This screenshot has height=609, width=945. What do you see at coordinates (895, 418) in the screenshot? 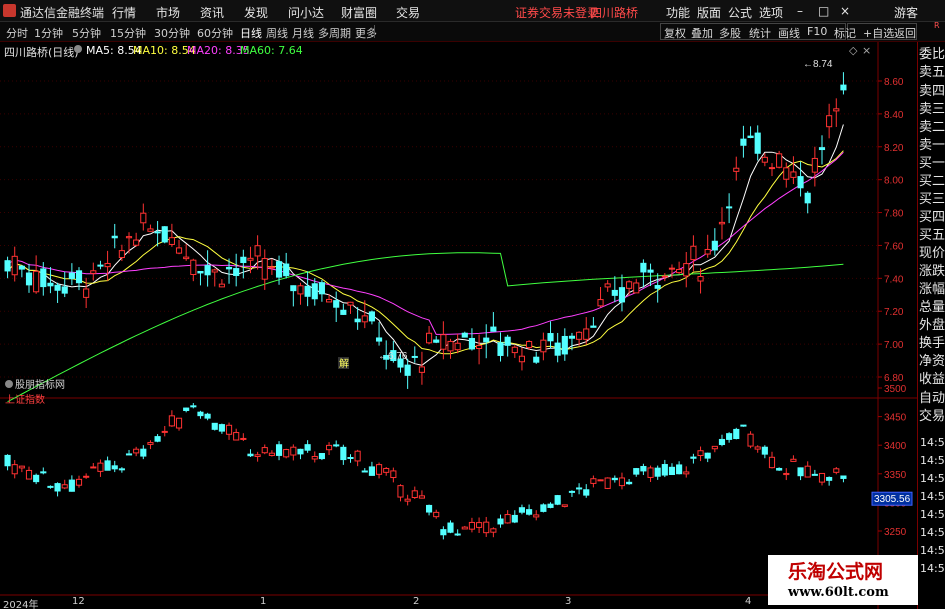
I see `index-tick-label: 3450` at bounding box center [895, 418].